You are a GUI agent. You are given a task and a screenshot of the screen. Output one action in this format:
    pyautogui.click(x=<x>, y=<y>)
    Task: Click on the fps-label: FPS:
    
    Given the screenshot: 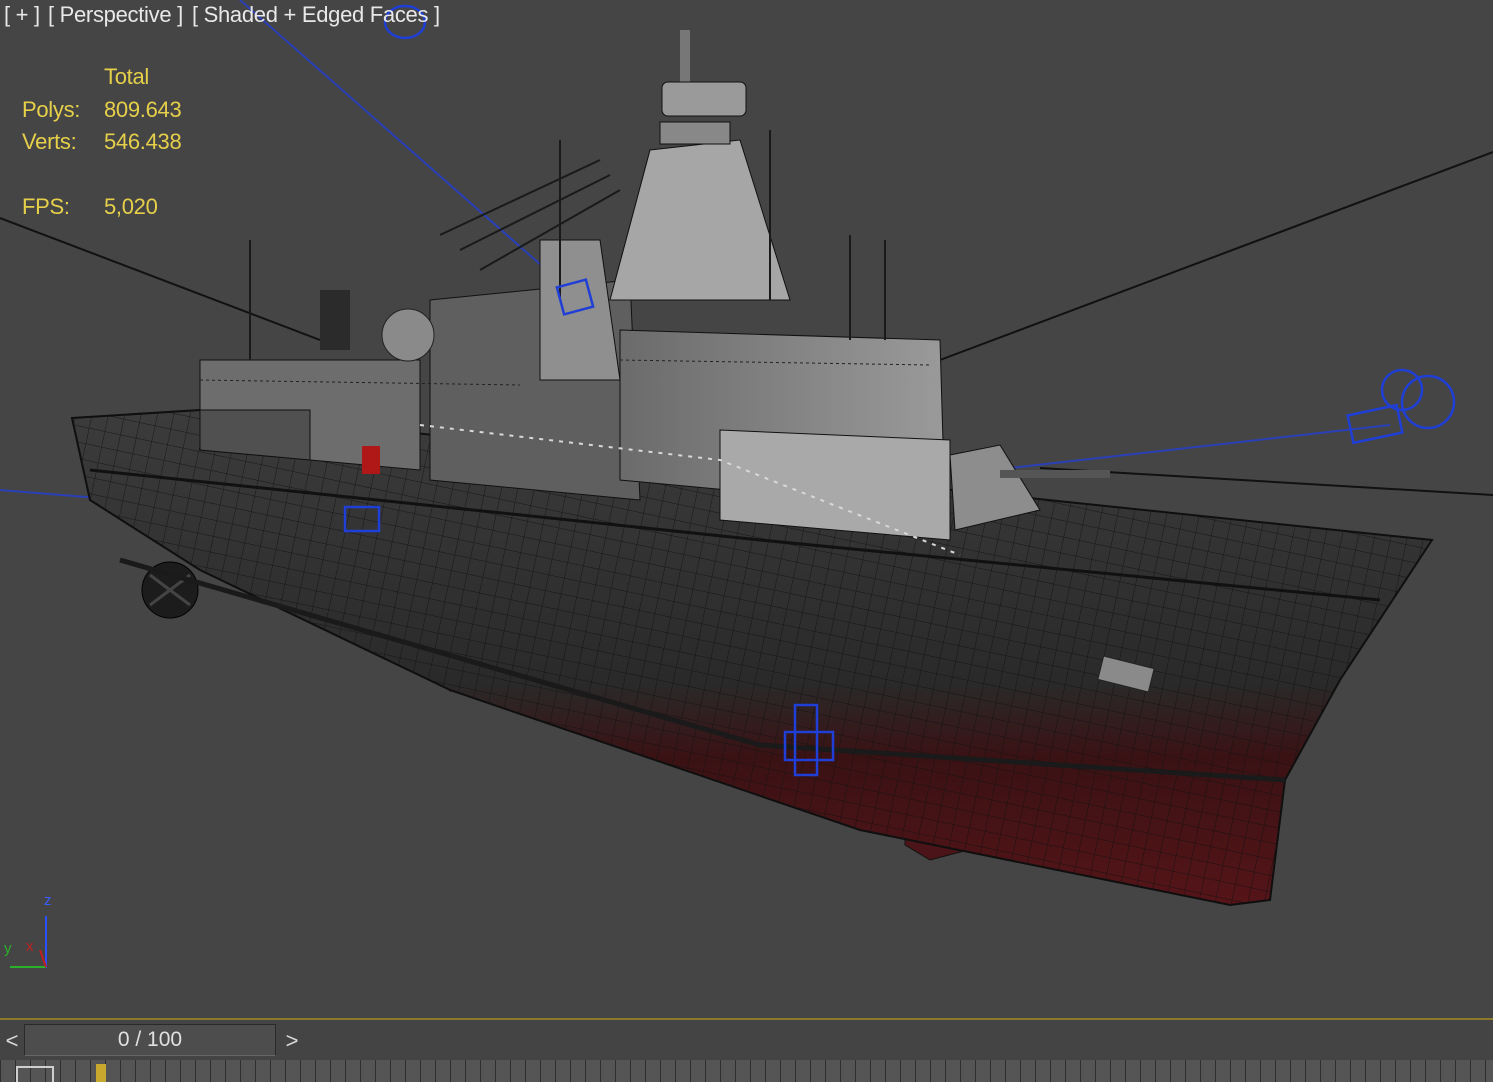 What is the action you would take?
    pyautogui.click(x=46, y=206)
    